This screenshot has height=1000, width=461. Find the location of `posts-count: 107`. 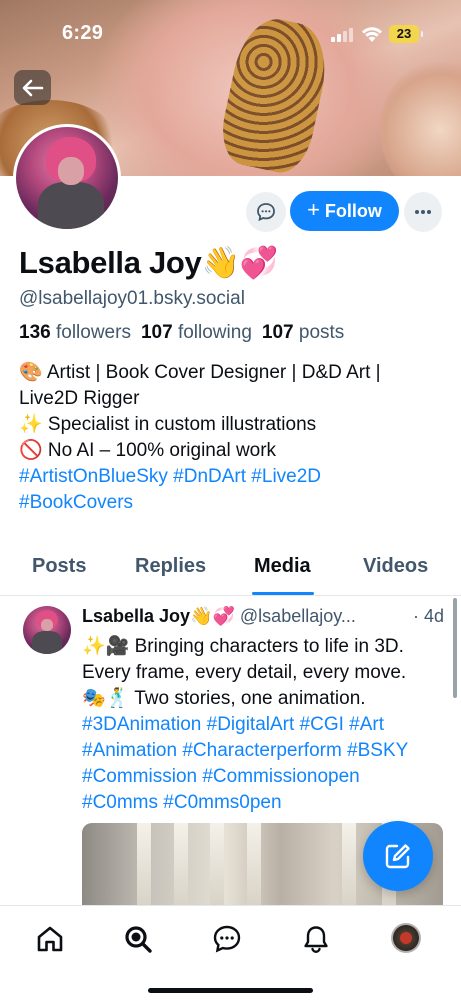

posts-count: 107 is located at coordinates (277, 332).